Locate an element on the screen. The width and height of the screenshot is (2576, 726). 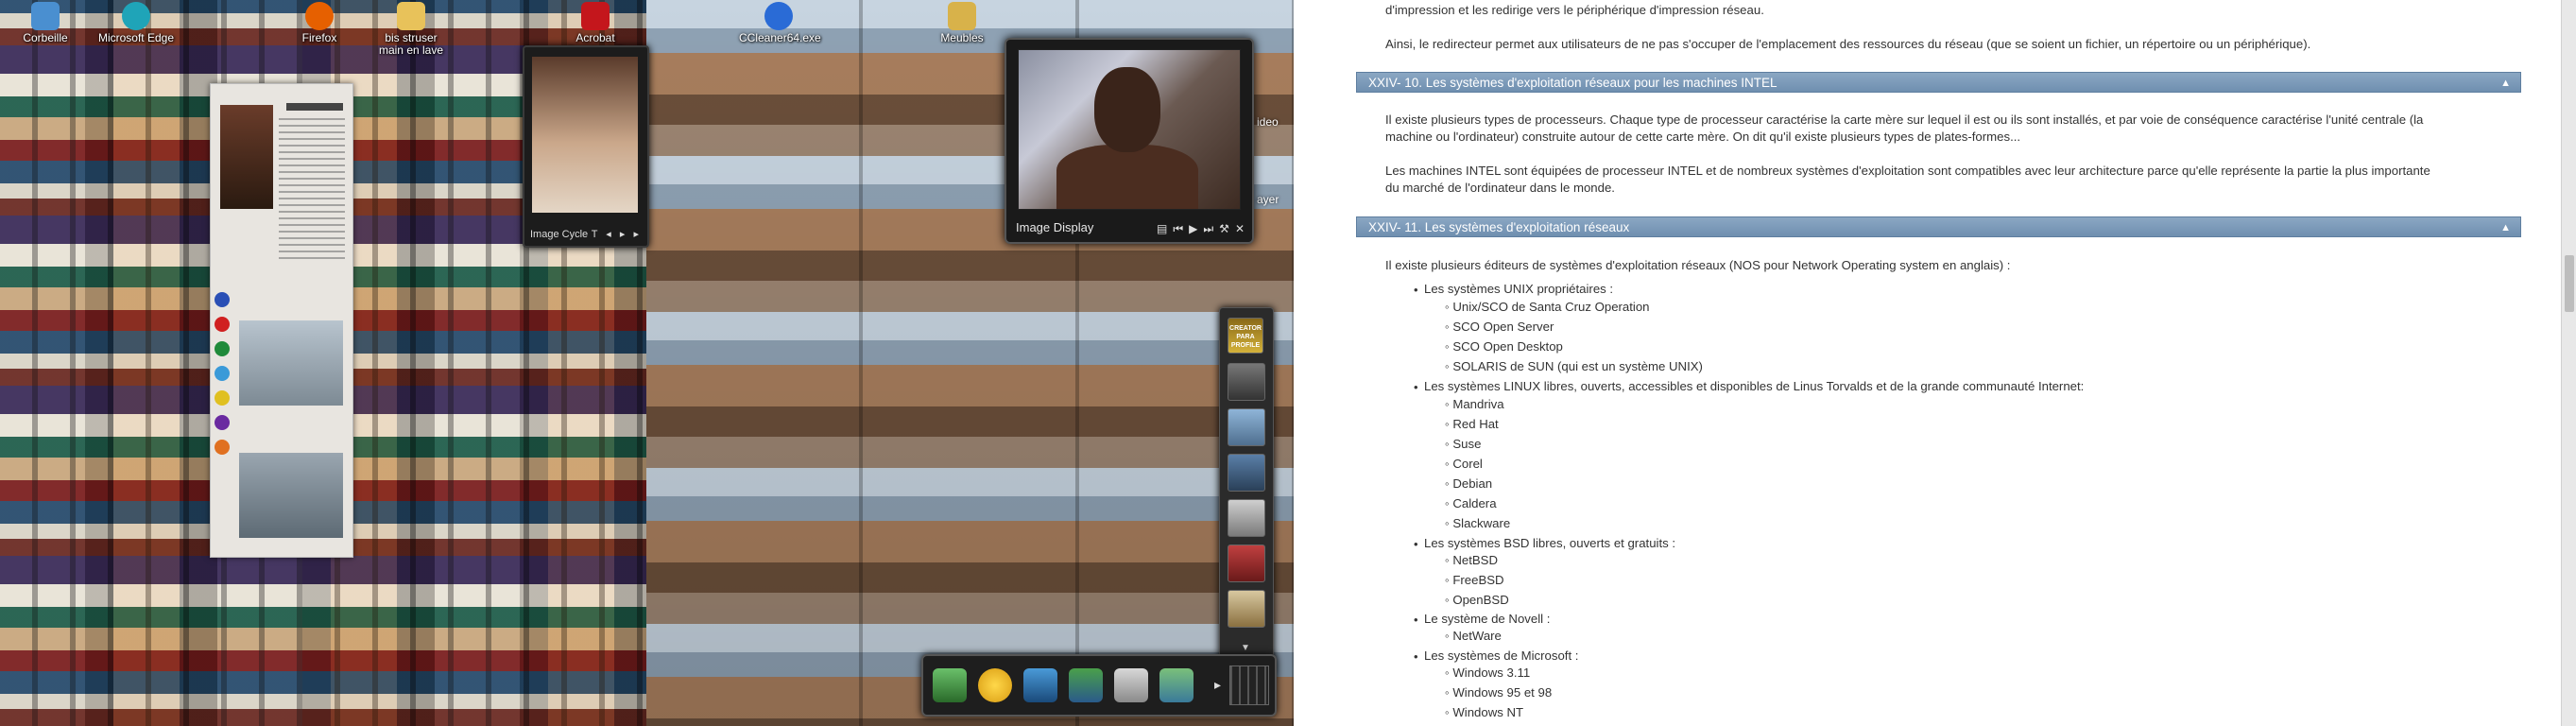
list-item: ◦ Suse is located at coordinates (1463, 444).